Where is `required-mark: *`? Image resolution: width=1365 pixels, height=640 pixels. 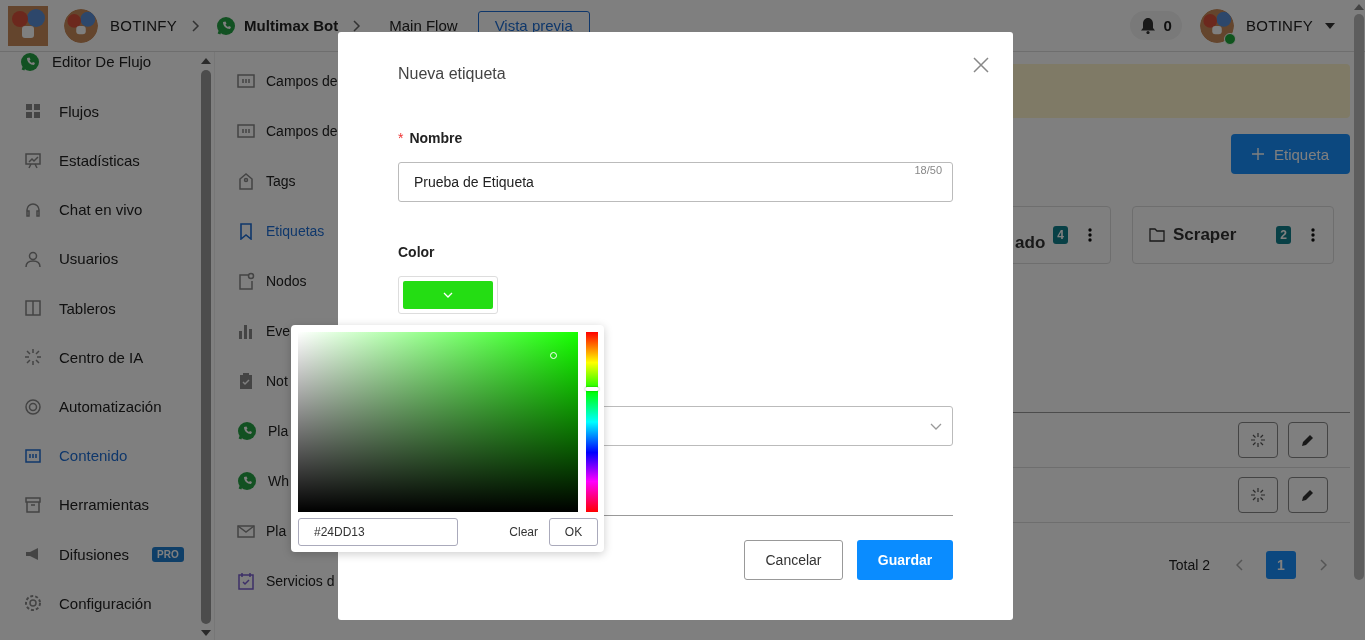 required-mark: * is located at coordinates (401, 138).